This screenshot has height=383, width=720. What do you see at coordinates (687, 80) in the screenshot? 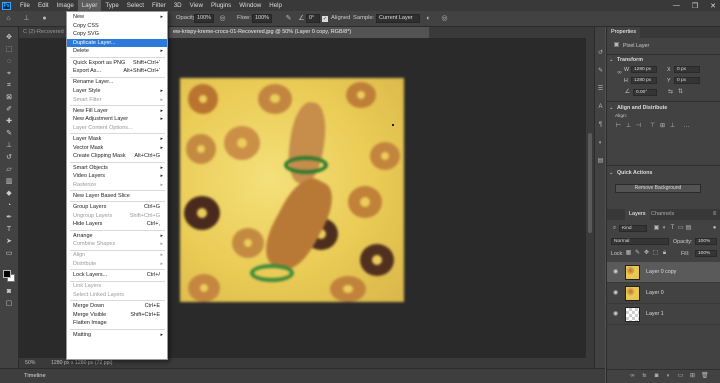
I see `y-field: 0 px` at bounding box center [687, 80].